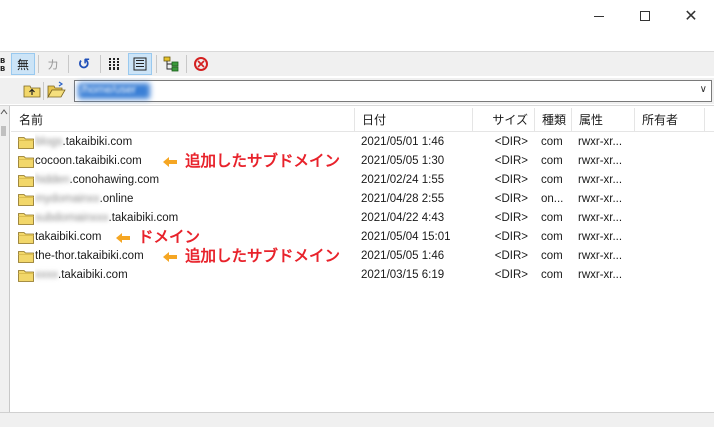 The image size is (714, 427). I want to click on open-folder-button, so click(56, 90).